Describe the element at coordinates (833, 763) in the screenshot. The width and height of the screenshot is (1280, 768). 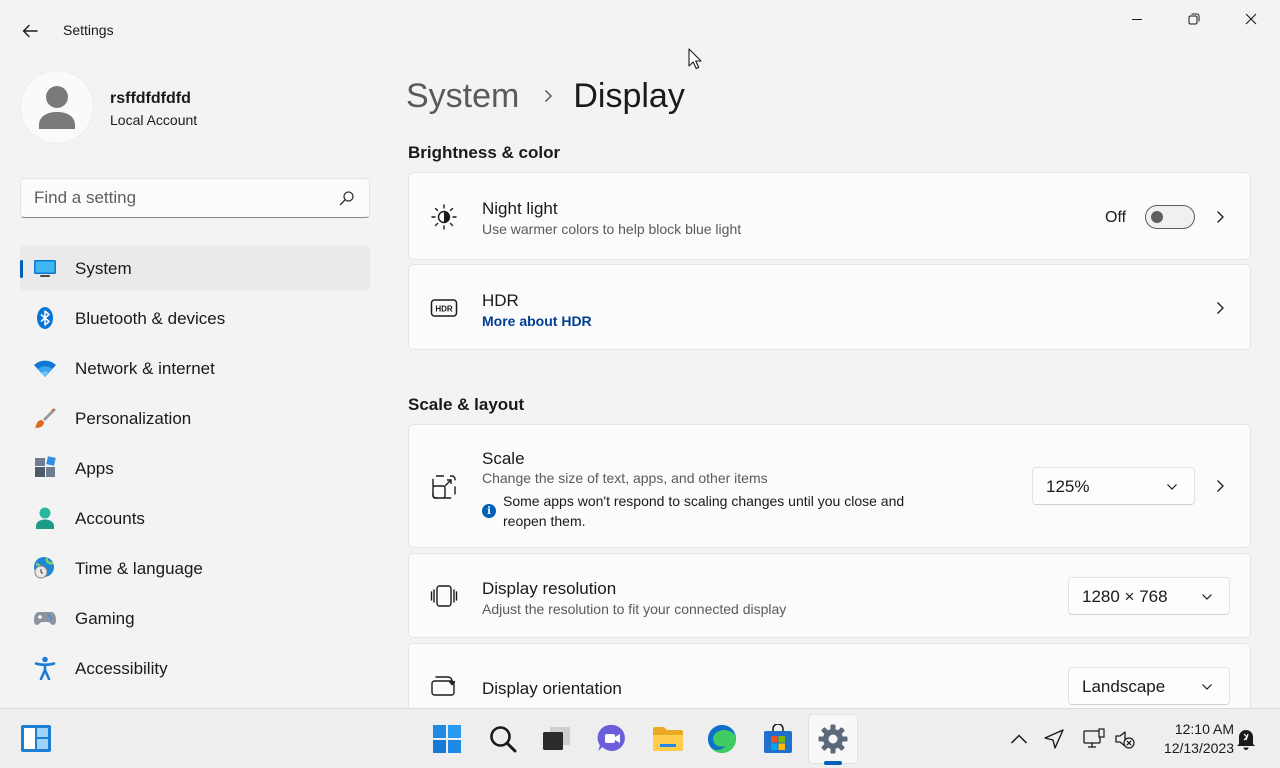
I see `active-app-indicator` at that location.